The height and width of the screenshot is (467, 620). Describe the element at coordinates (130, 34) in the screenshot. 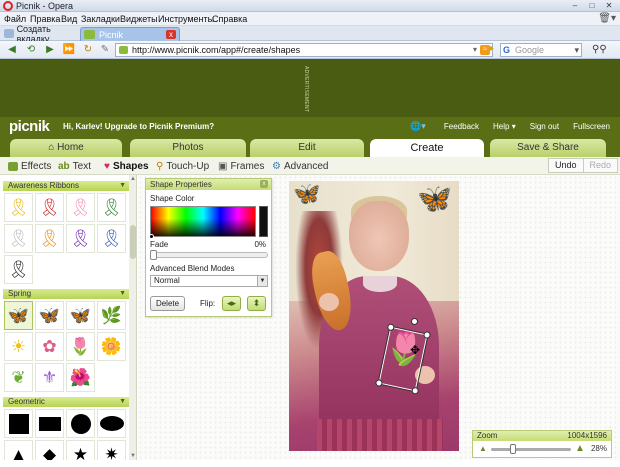

I see `browser-tab-picnik: Picnik x` at that location.